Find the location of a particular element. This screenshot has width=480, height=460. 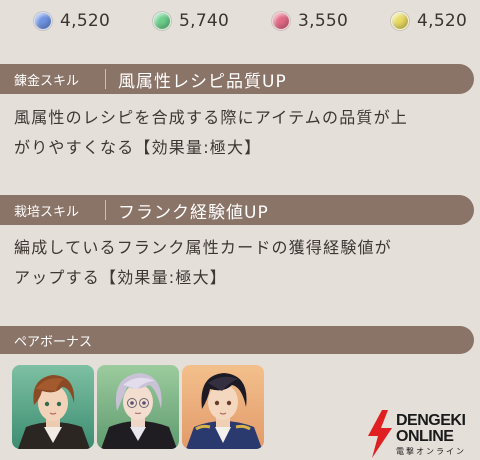

yellow-gem-icon is located at coordinates (400, 21).